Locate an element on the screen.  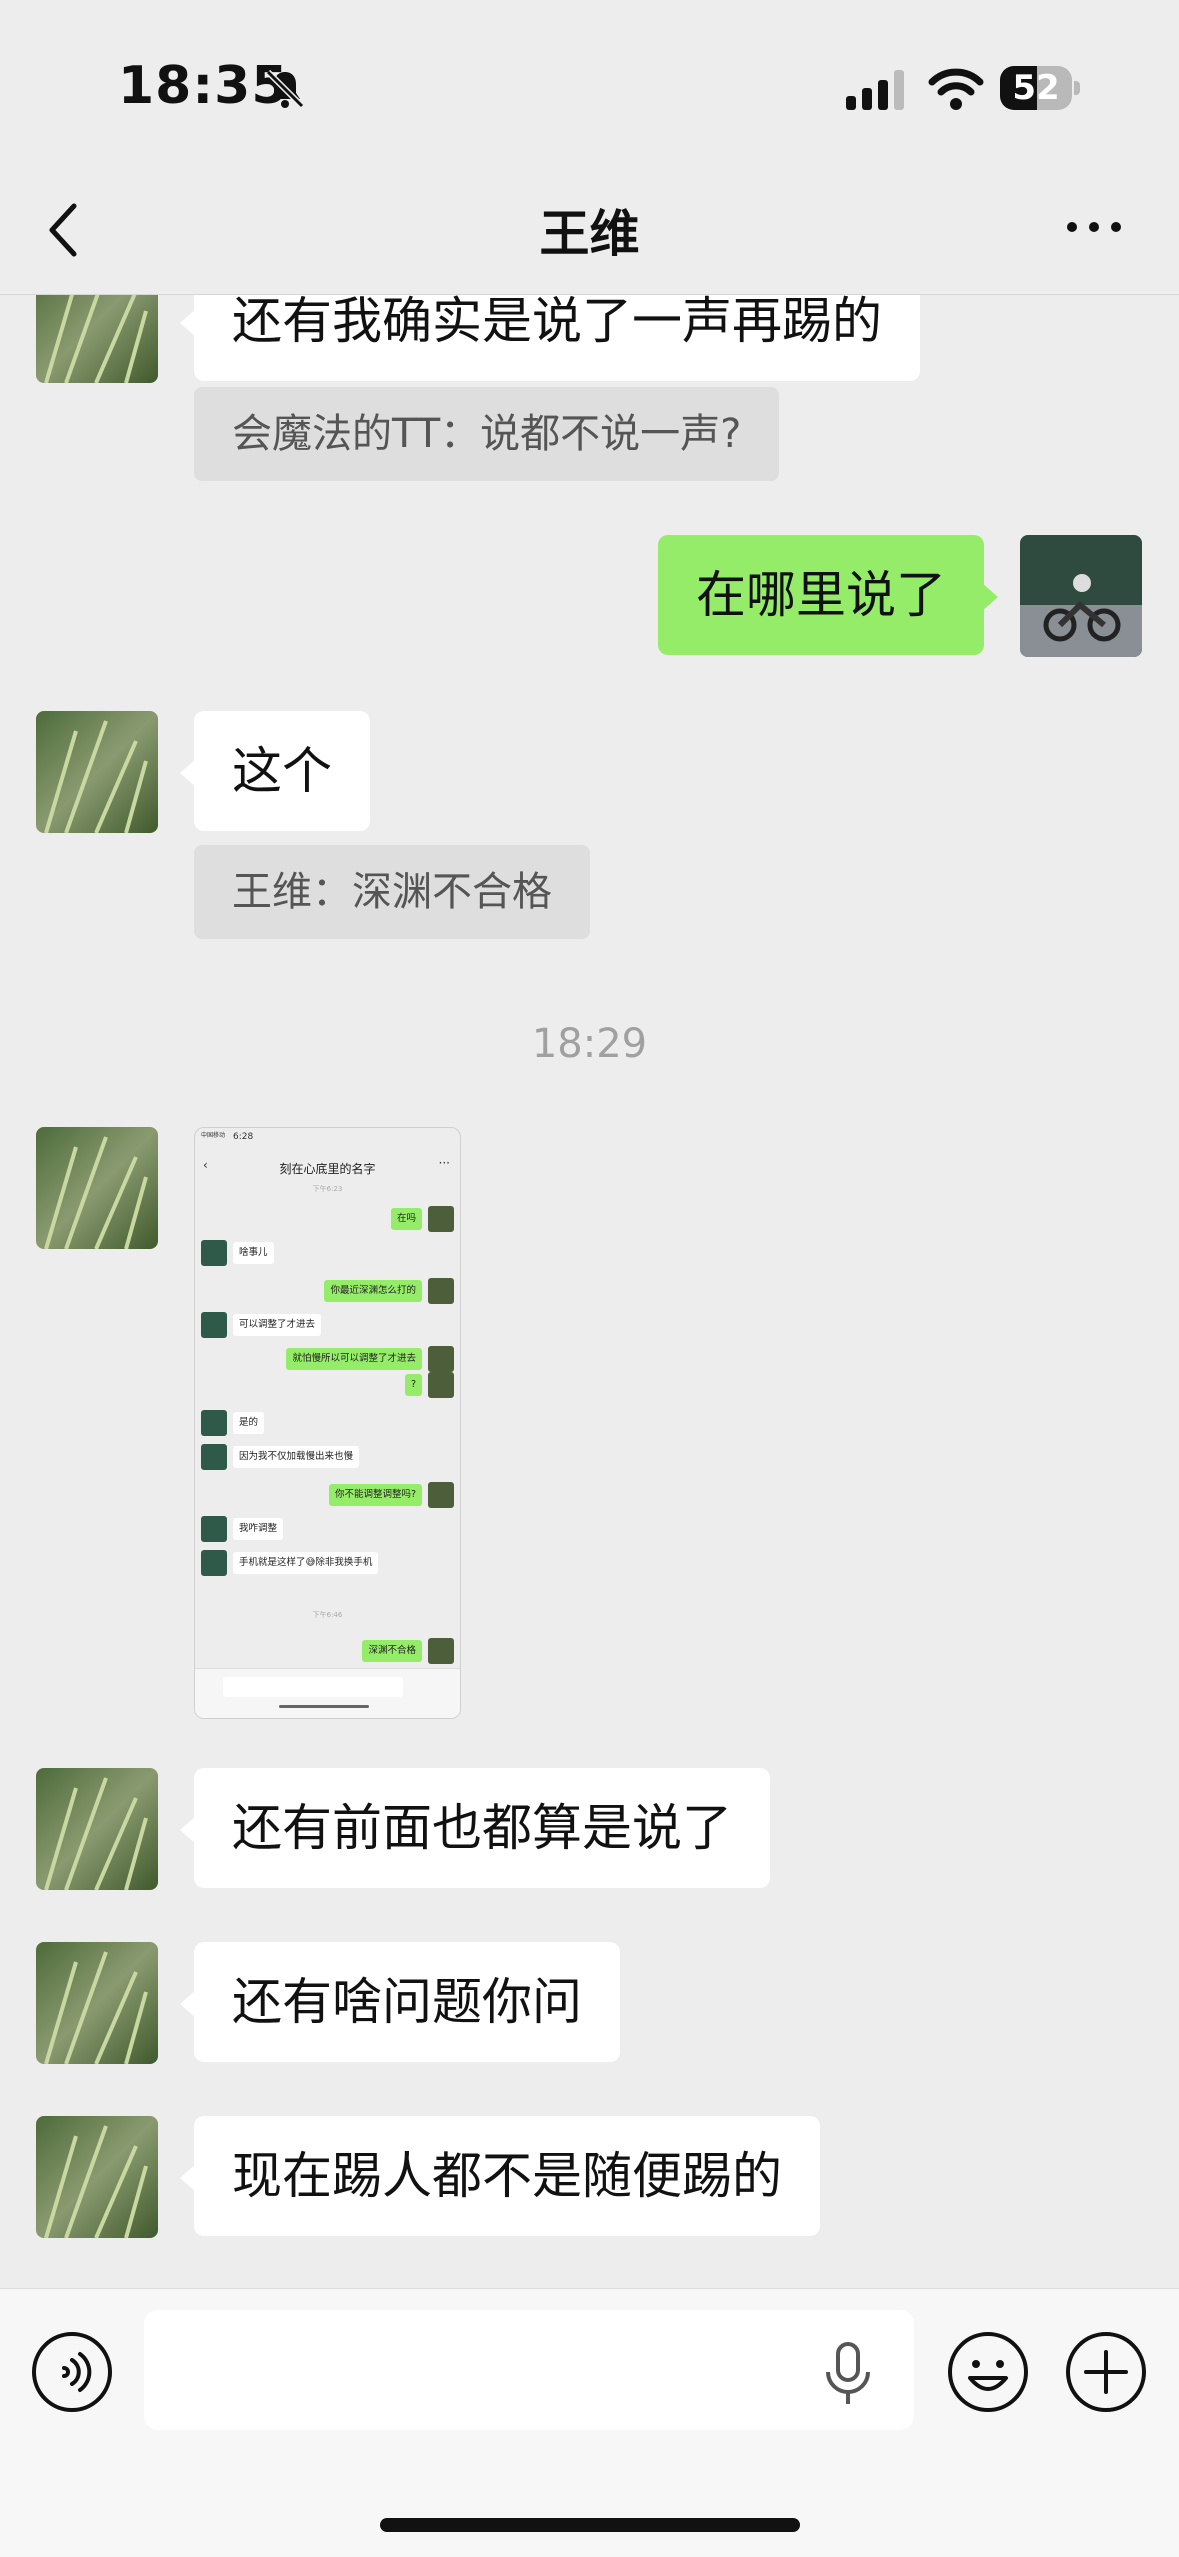
thumb-title: 刻在心底里的名字 is located at coordinates (327, 1169).